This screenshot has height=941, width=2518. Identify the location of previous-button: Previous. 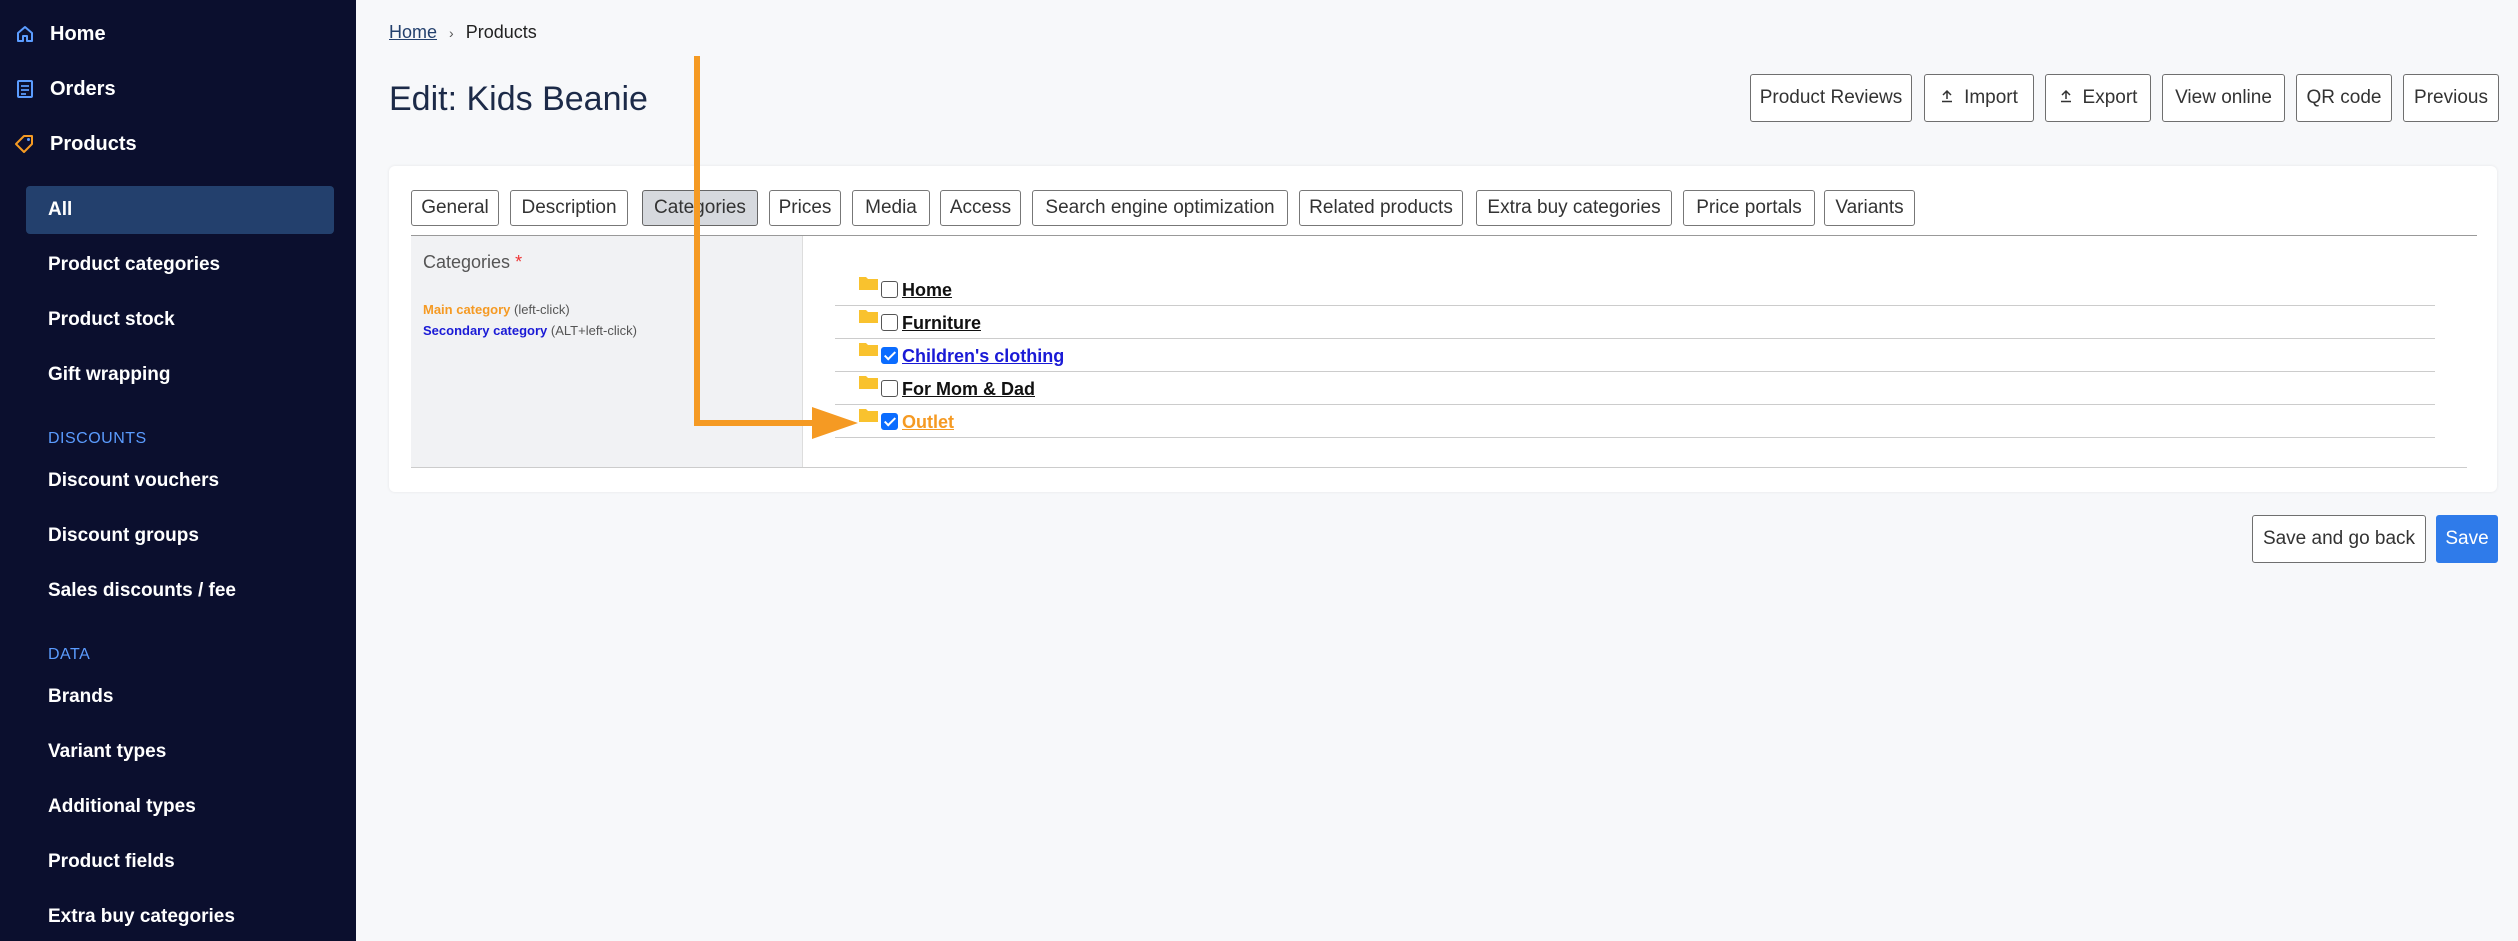
(2451, 98).